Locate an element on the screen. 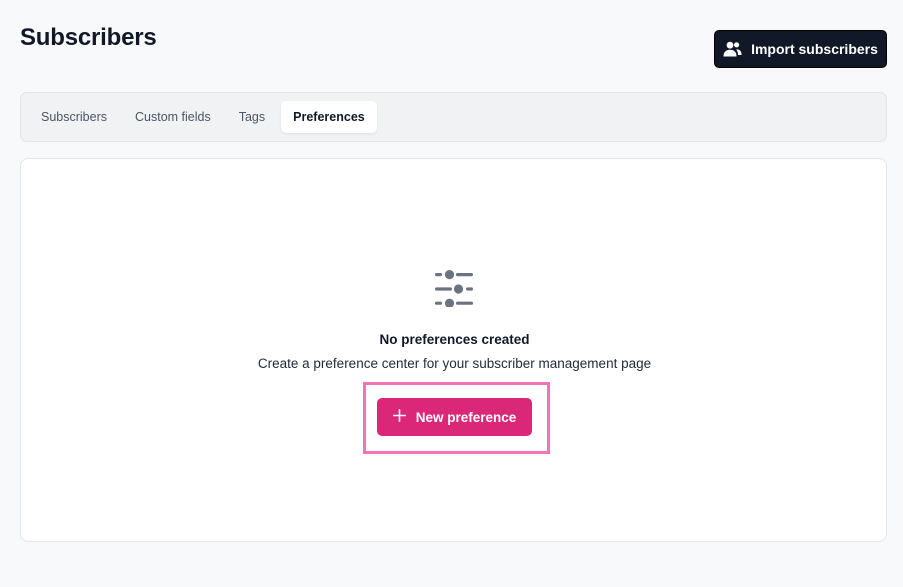 Image resolution: width=903 pixels, height=587 pixels. page-title: Subscribers is located at coordinates (88, 37).